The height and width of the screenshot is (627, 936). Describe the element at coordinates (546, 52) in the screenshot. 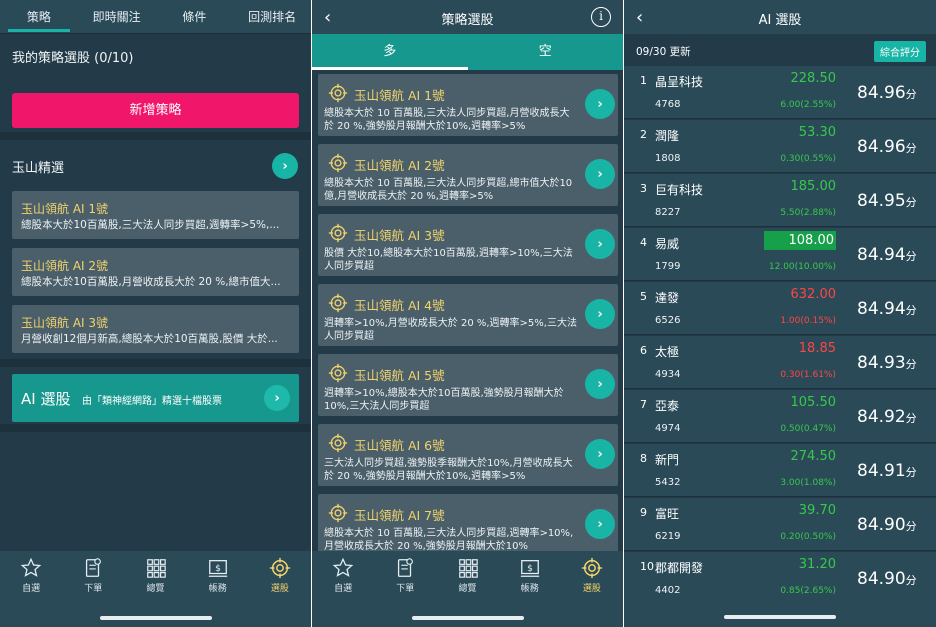

I see `tab-short: 空` at that location.